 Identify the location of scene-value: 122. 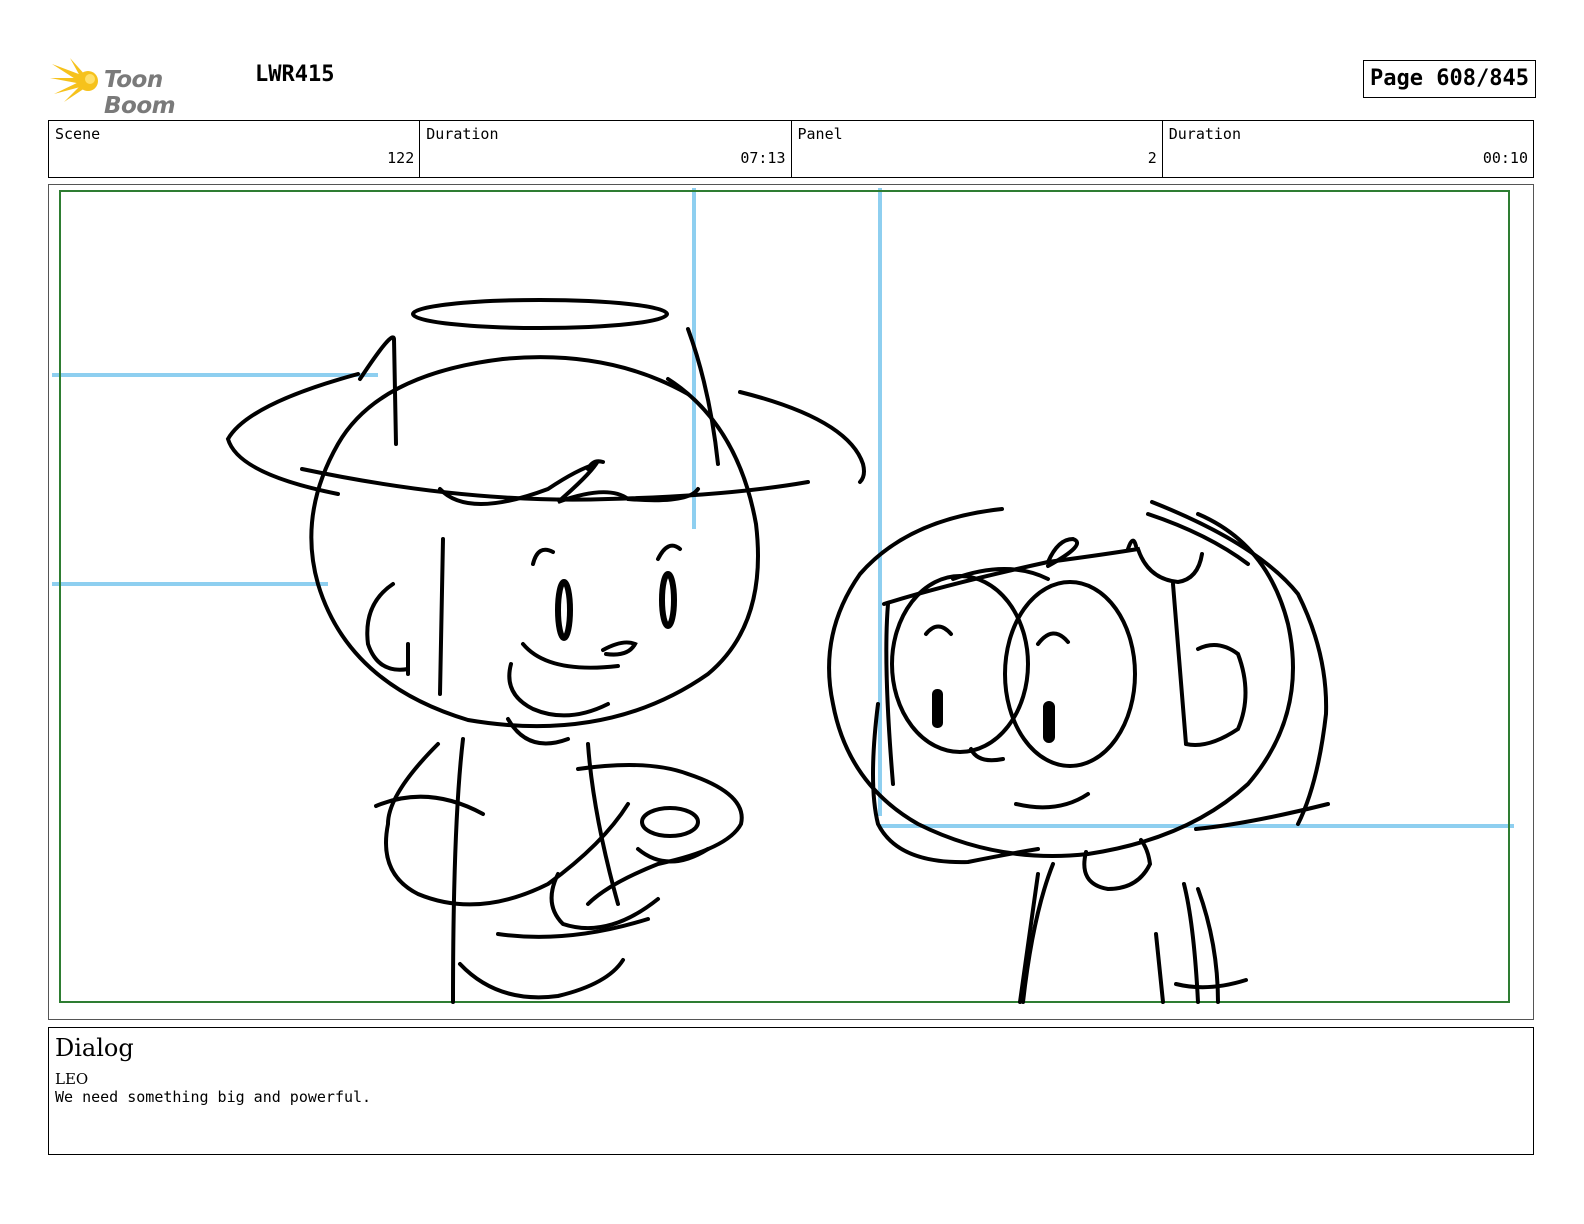
(401, 158).